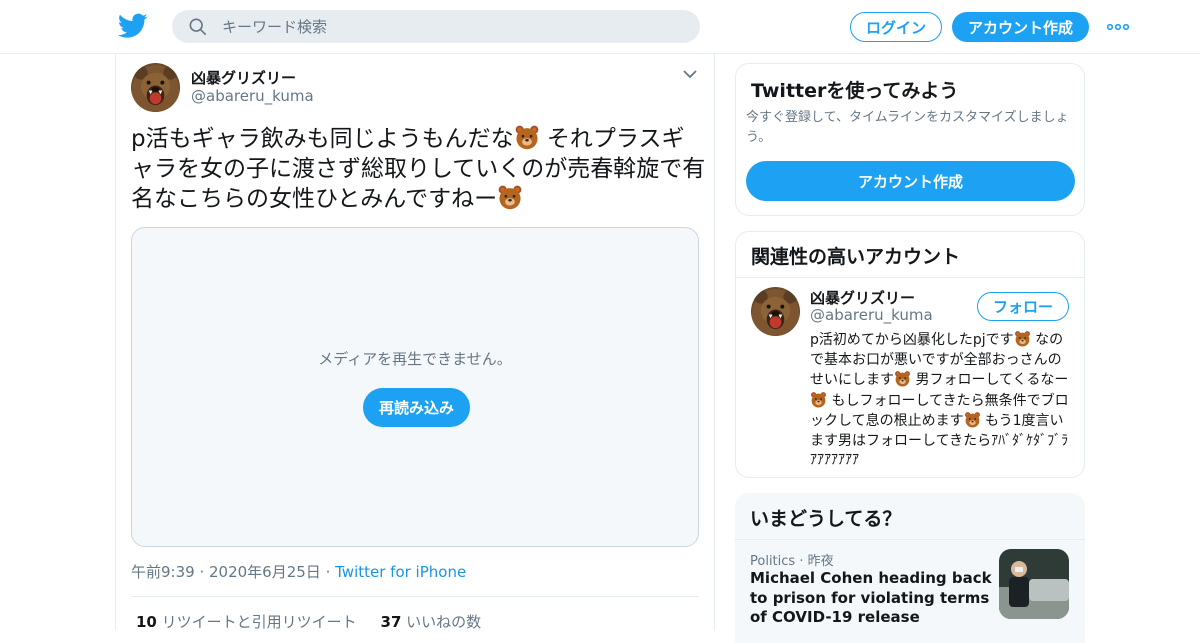 This screenshot has height=643, width=1200. I want to click on likes-label: いいねの数, so click(444, 622).